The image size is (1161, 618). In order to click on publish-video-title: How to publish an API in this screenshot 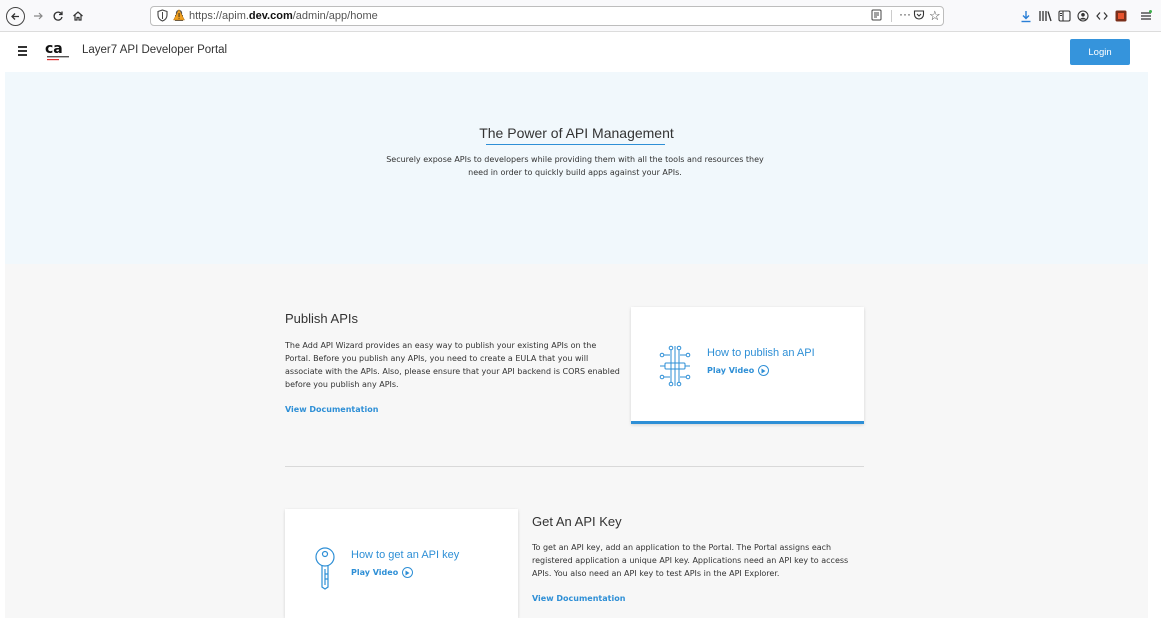, I will do `click(761, 353)`.